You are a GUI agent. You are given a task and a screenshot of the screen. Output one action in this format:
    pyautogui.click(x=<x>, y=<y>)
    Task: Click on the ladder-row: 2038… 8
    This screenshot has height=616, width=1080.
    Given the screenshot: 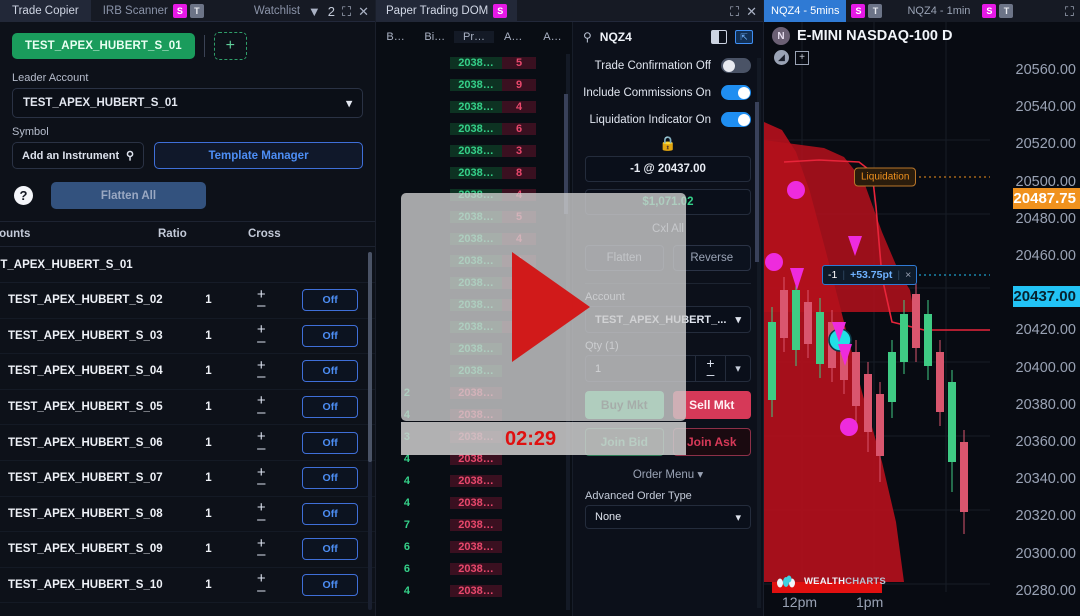 What is the action you would take?
    pyautogui.click(x=474, y=173)
    